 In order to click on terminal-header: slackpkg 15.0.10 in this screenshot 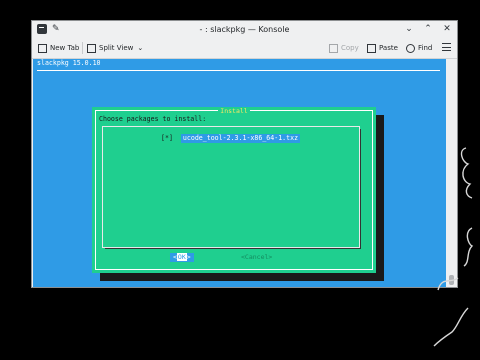, I will do `click(69, 63)`.